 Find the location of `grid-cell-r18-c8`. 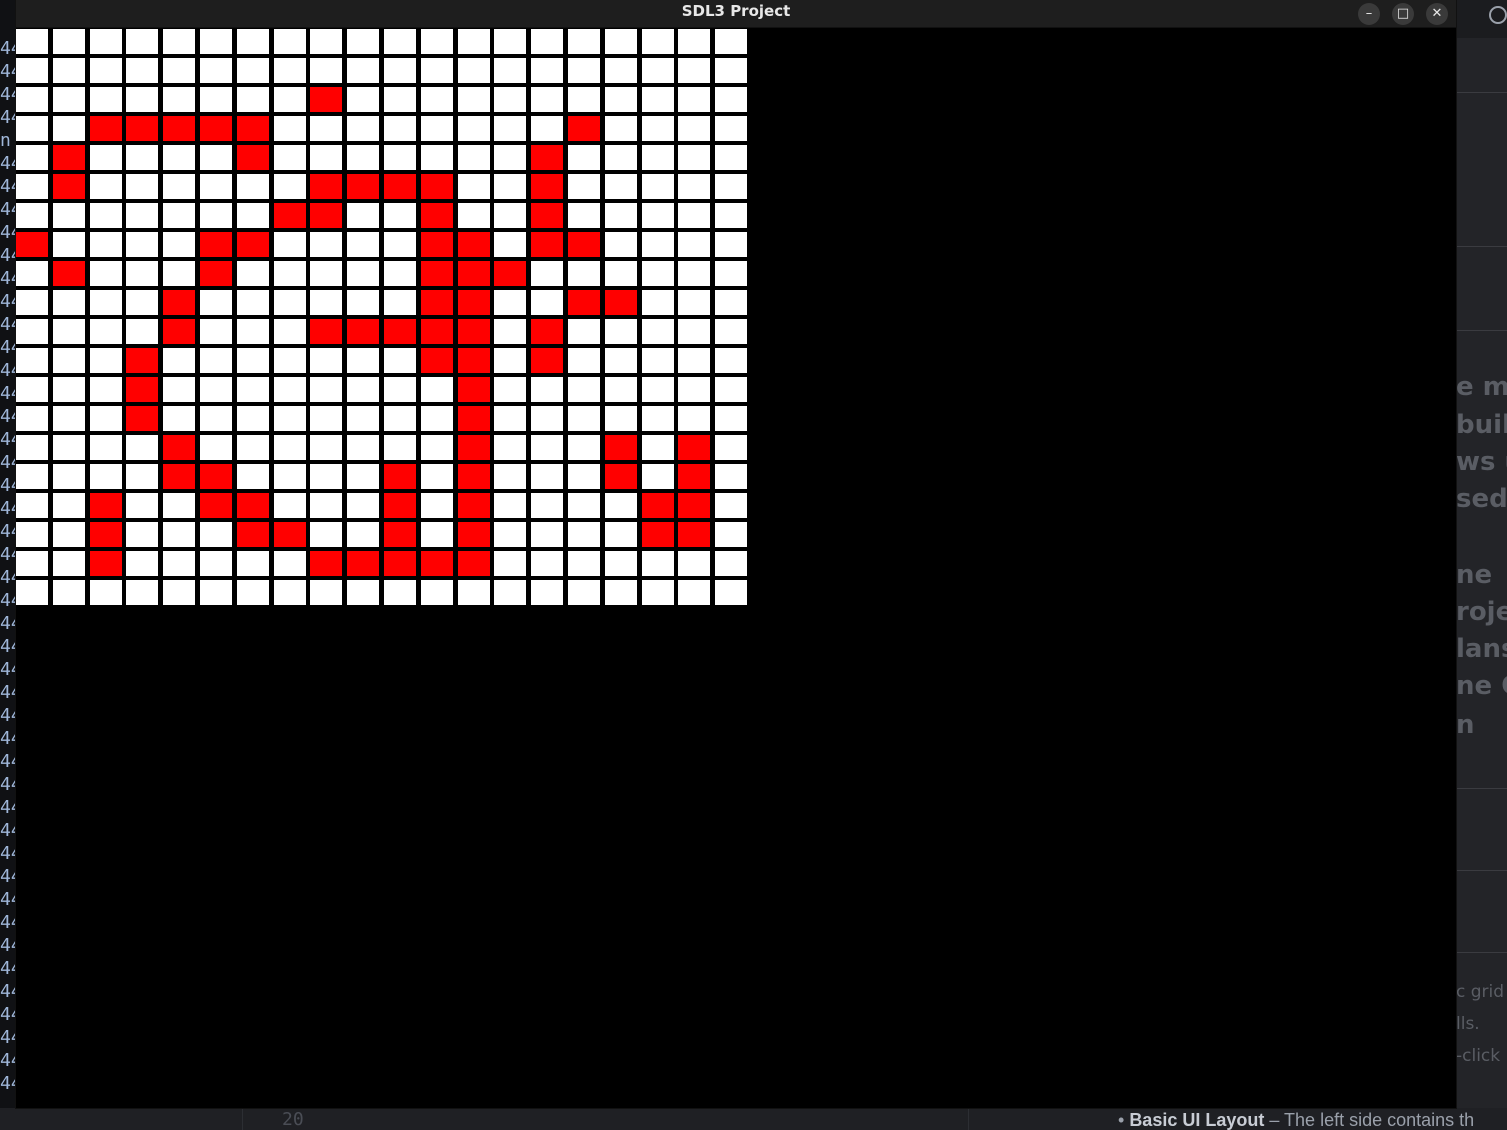

grid-cell-r18-c8 is located at coordinates (326, 563).